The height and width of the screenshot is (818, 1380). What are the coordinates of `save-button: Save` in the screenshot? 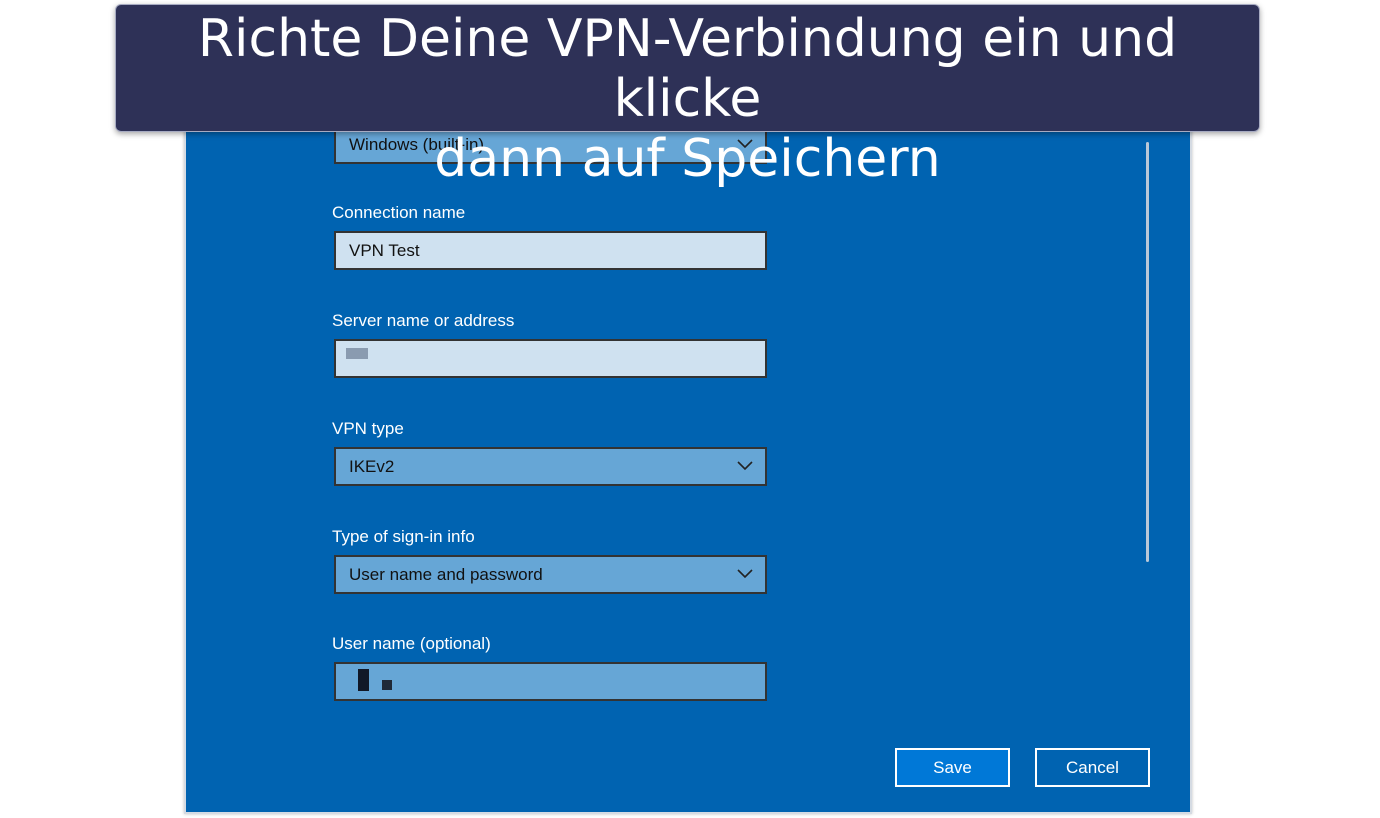 It's located at (952, 767).